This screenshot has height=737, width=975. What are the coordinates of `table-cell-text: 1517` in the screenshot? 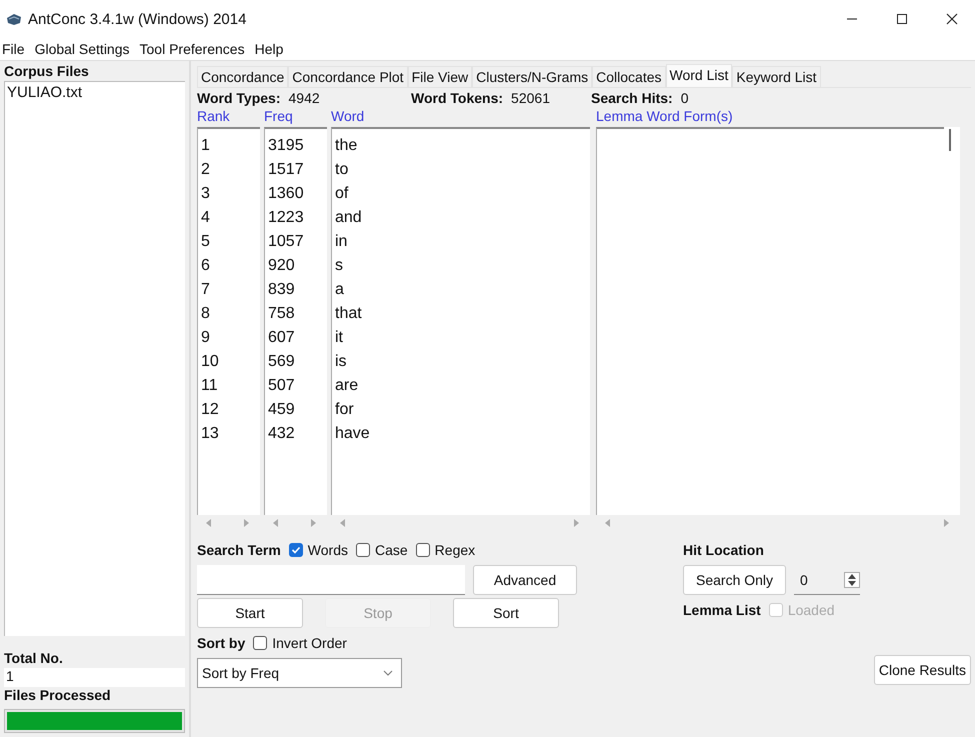 It's located at (286, 170).